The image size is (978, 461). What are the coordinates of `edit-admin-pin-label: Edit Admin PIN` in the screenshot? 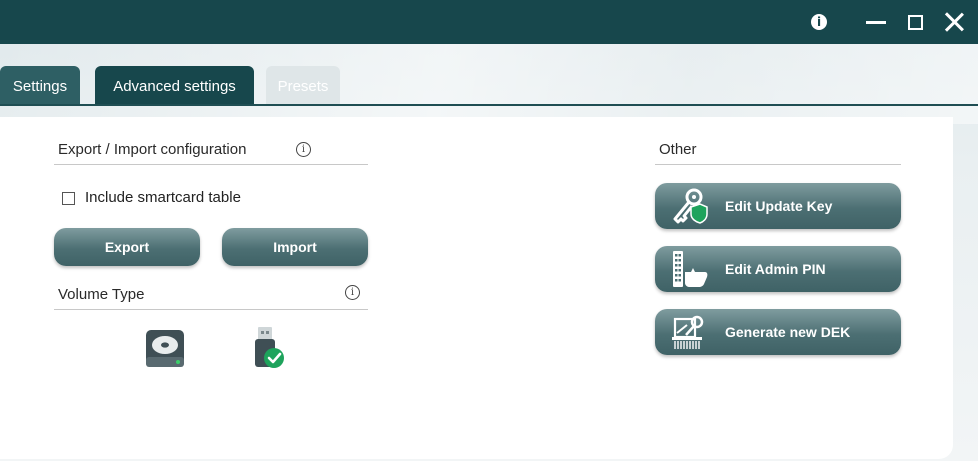 It's located at (775, 269).